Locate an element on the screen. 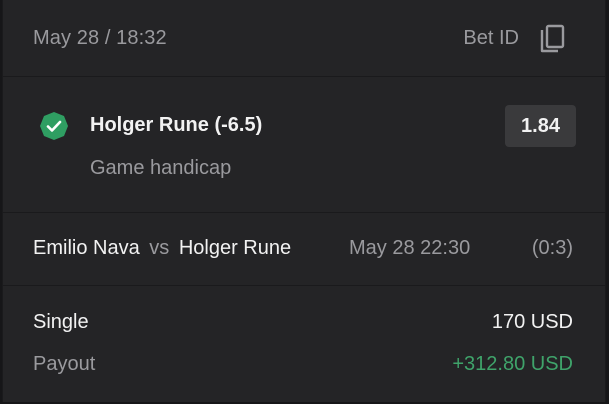 This screenshot has width=609, height=404. copy-icon is located at coordinates (553, 40).